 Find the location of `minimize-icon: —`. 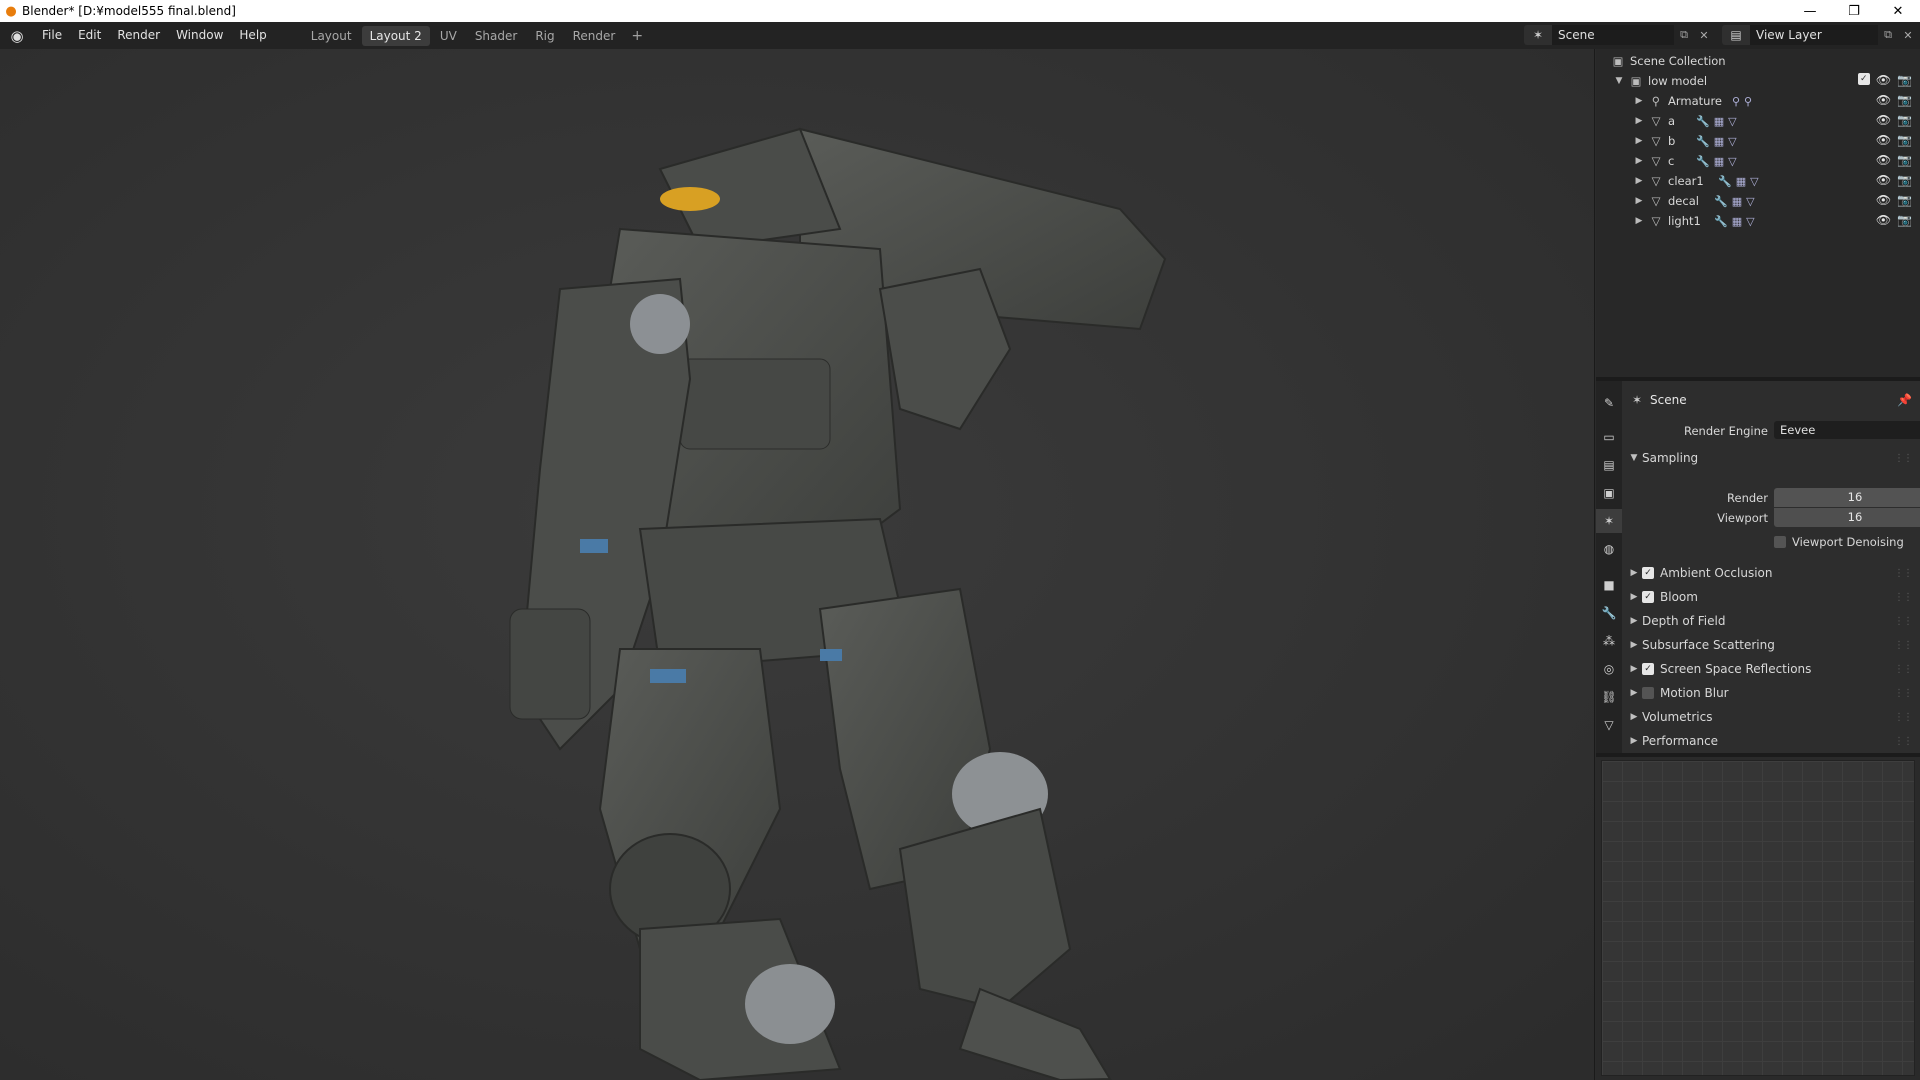

minimize-icon: — is located at coordinates (1810, 11).